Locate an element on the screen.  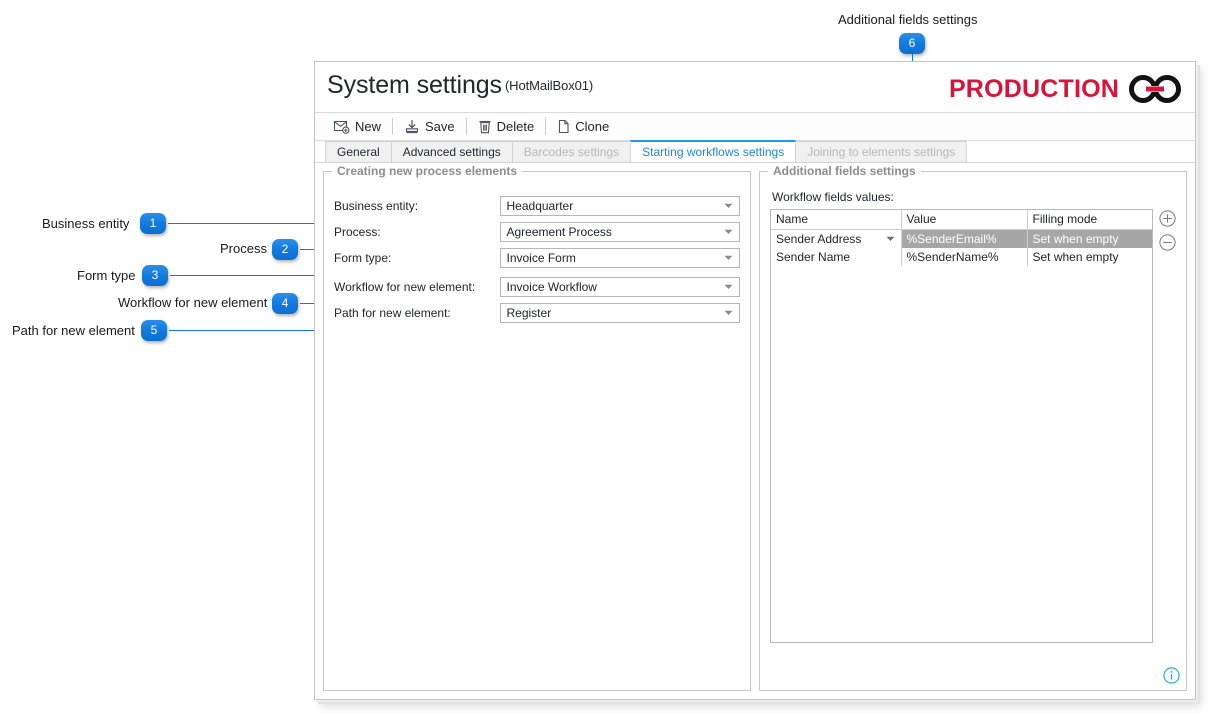
callout-badge-1: 1 is located at coordinates (153, 223).